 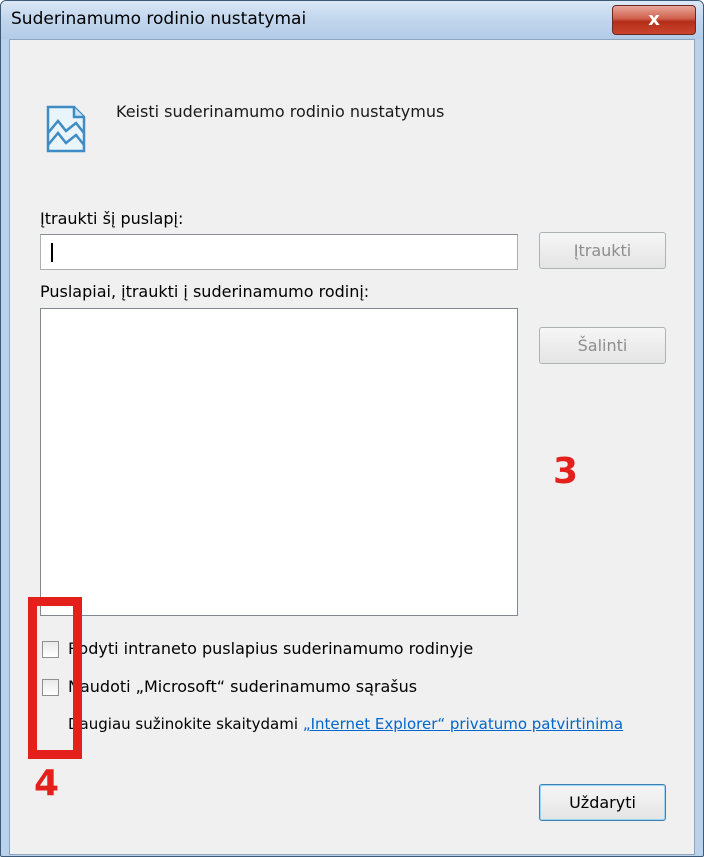 What do you see at coordinates (159, 19) in the screenshot?
I see `window-title: Suderinamumo rodinio nustatymai` at bounding box center [159, 19].